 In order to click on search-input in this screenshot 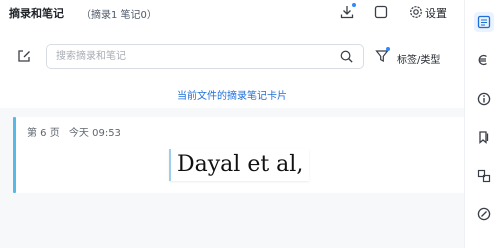, I will do `click(191, 56)`.